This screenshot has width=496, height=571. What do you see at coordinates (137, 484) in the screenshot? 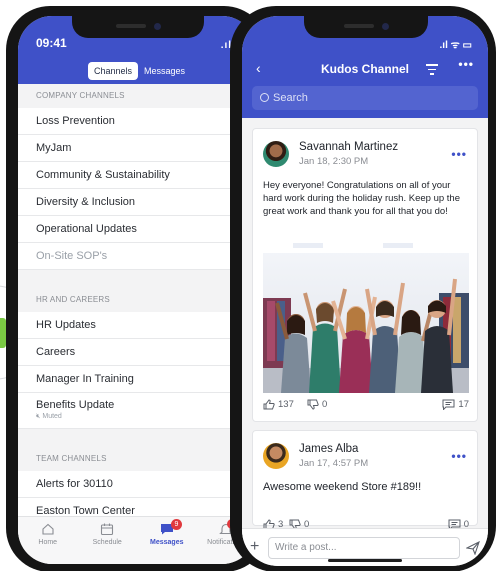
I see `channel-alerts-30110: Alerts for 30110` at bounding box center [137, 484].